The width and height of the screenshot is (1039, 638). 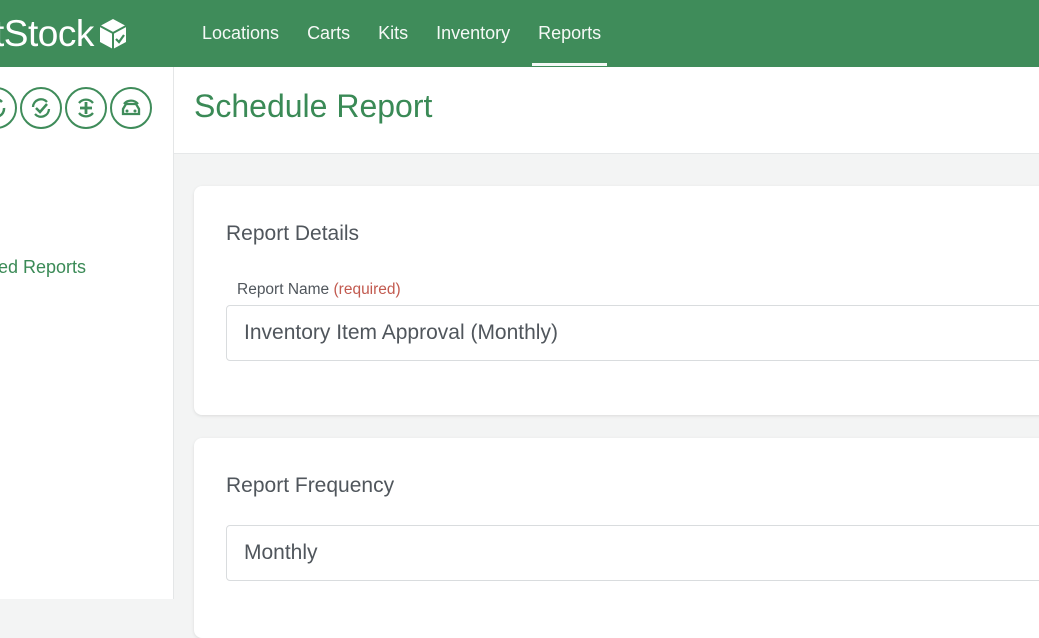 I want to click on nav-locations: Locations, so click(x=240, y=33).